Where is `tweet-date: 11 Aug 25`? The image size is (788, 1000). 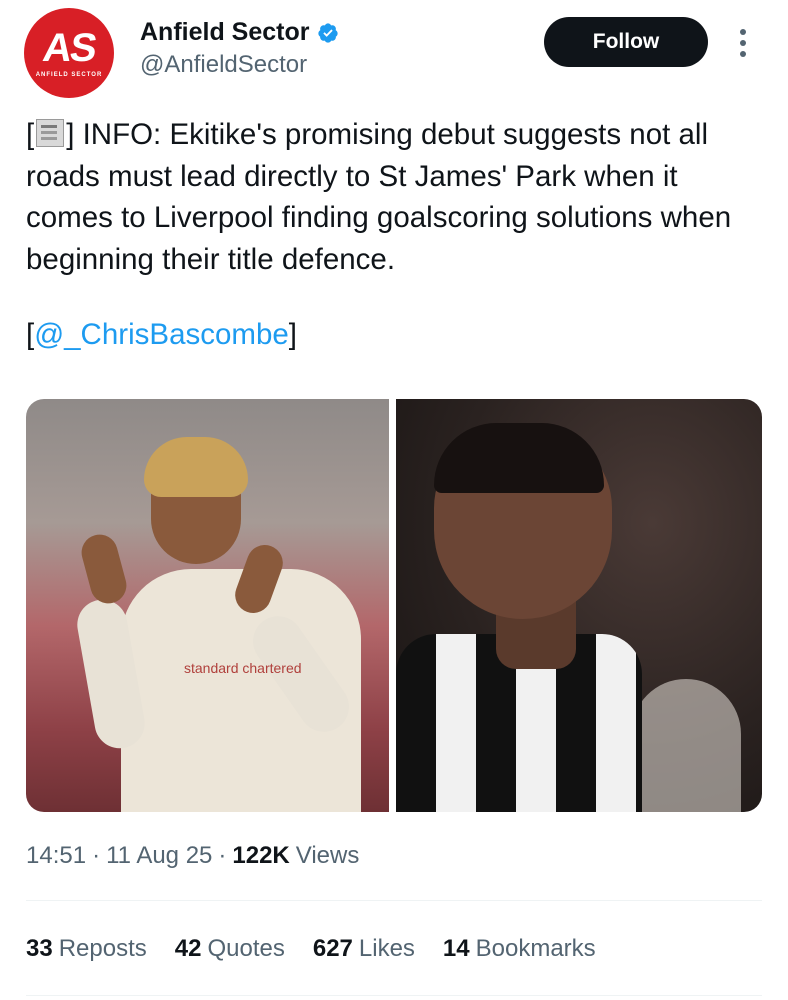
tweet-date: 11 Aug 25 is located at coordinates (159, 856).